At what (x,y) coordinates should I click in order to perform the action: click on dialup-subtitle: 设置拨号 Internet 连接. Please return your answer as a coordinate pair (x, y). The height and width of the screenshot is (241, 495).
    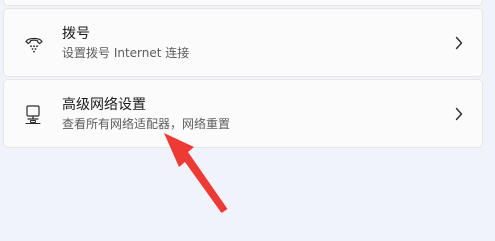
    Looking at the image, I should click on (126, 52).